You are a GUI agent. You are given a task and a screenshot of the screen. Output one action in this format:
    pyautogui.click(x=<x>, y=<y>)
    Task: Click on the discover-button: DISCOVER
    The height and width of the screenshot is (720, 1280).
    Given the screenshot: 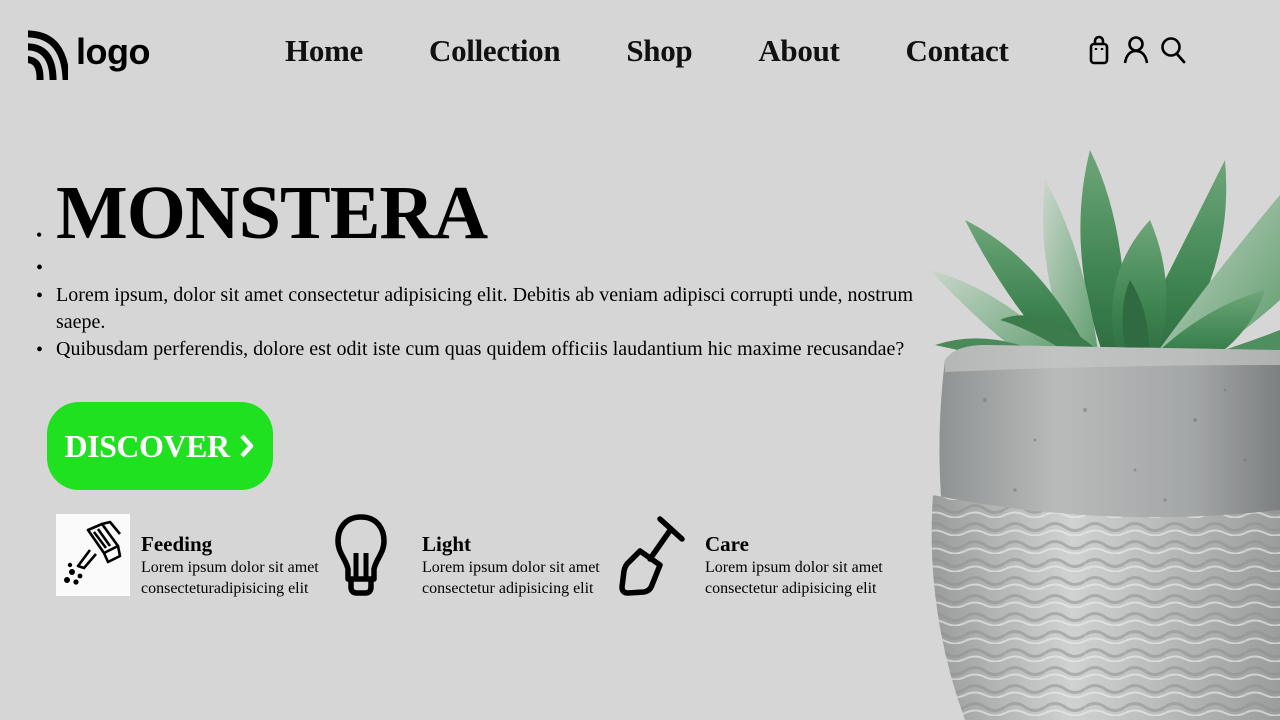 What is the action you would take?
    pyautogui.click(x=160, y=446)
    